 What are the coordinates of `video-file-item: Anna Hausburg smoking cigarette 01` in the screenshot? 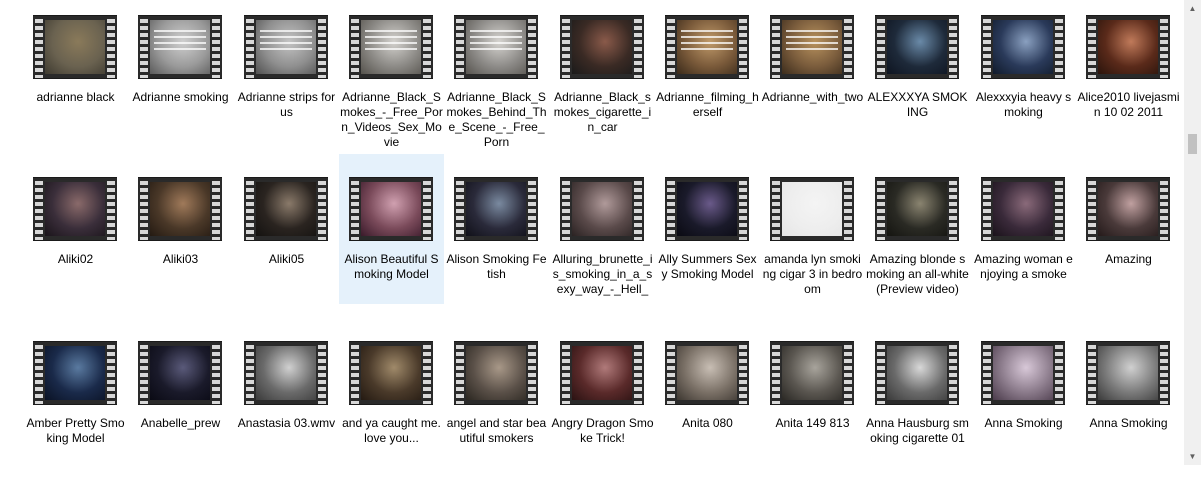 It's located at (917, 403).